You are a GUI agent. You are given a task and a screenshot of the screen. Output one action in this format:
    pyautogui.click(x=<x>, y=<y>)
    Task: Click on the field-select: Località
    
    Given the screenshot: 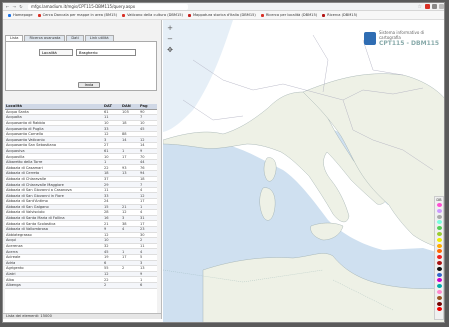 What is the action you would take?
    pyautogui.click(x=56, y=52)
    